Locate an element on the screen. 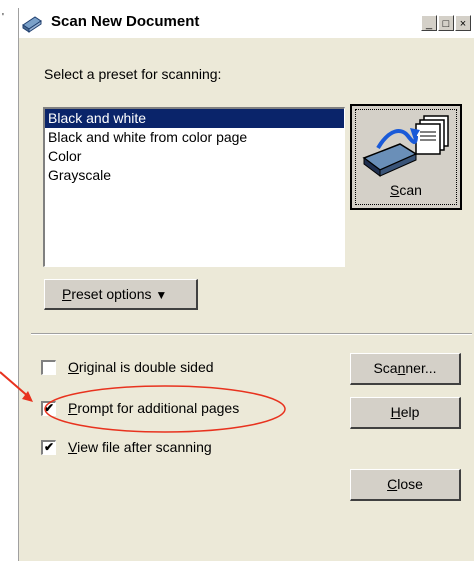 This screenshot has width=474, height=561. annotation-overlay is located at coordinates (143, 402).